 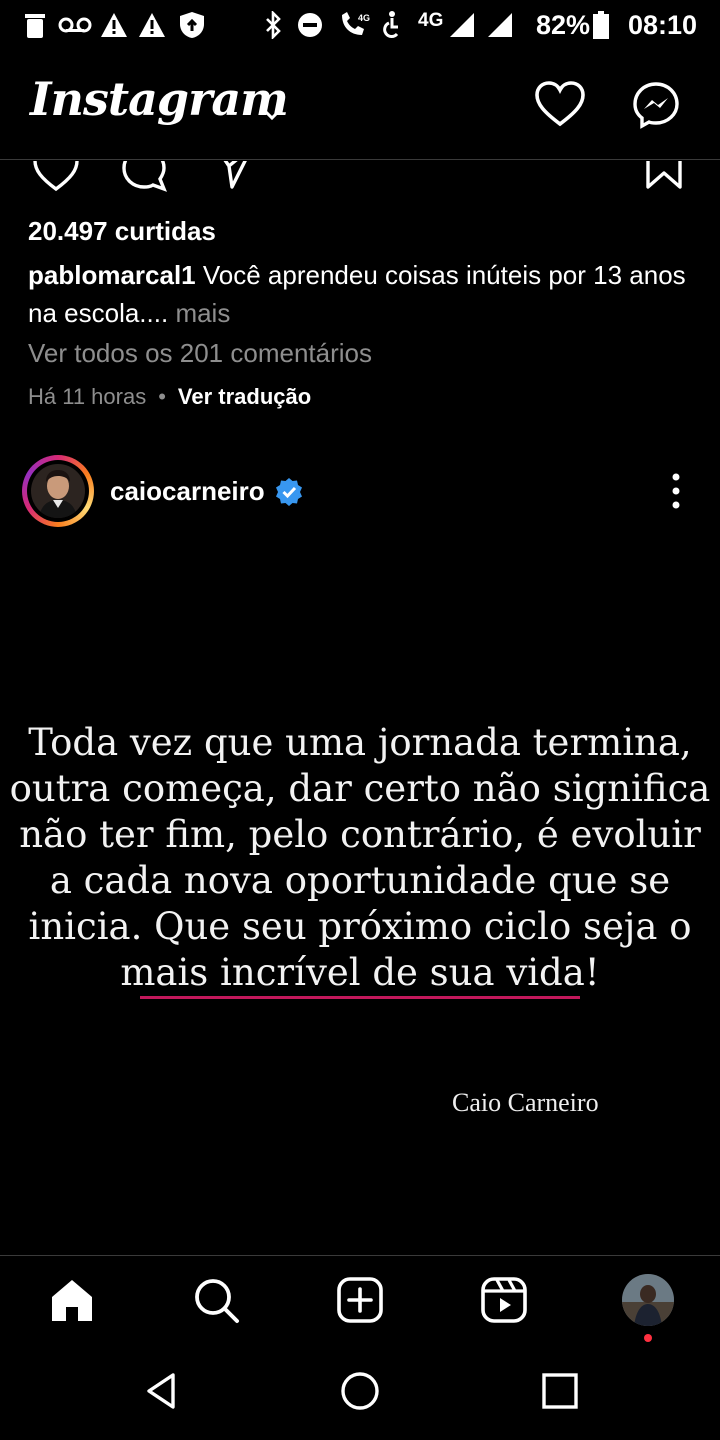 What do you see at coordinates (122, 231) in the screenshot?
I see `likes-count: 20.497 curtidas` at bounding box center [122, 231].